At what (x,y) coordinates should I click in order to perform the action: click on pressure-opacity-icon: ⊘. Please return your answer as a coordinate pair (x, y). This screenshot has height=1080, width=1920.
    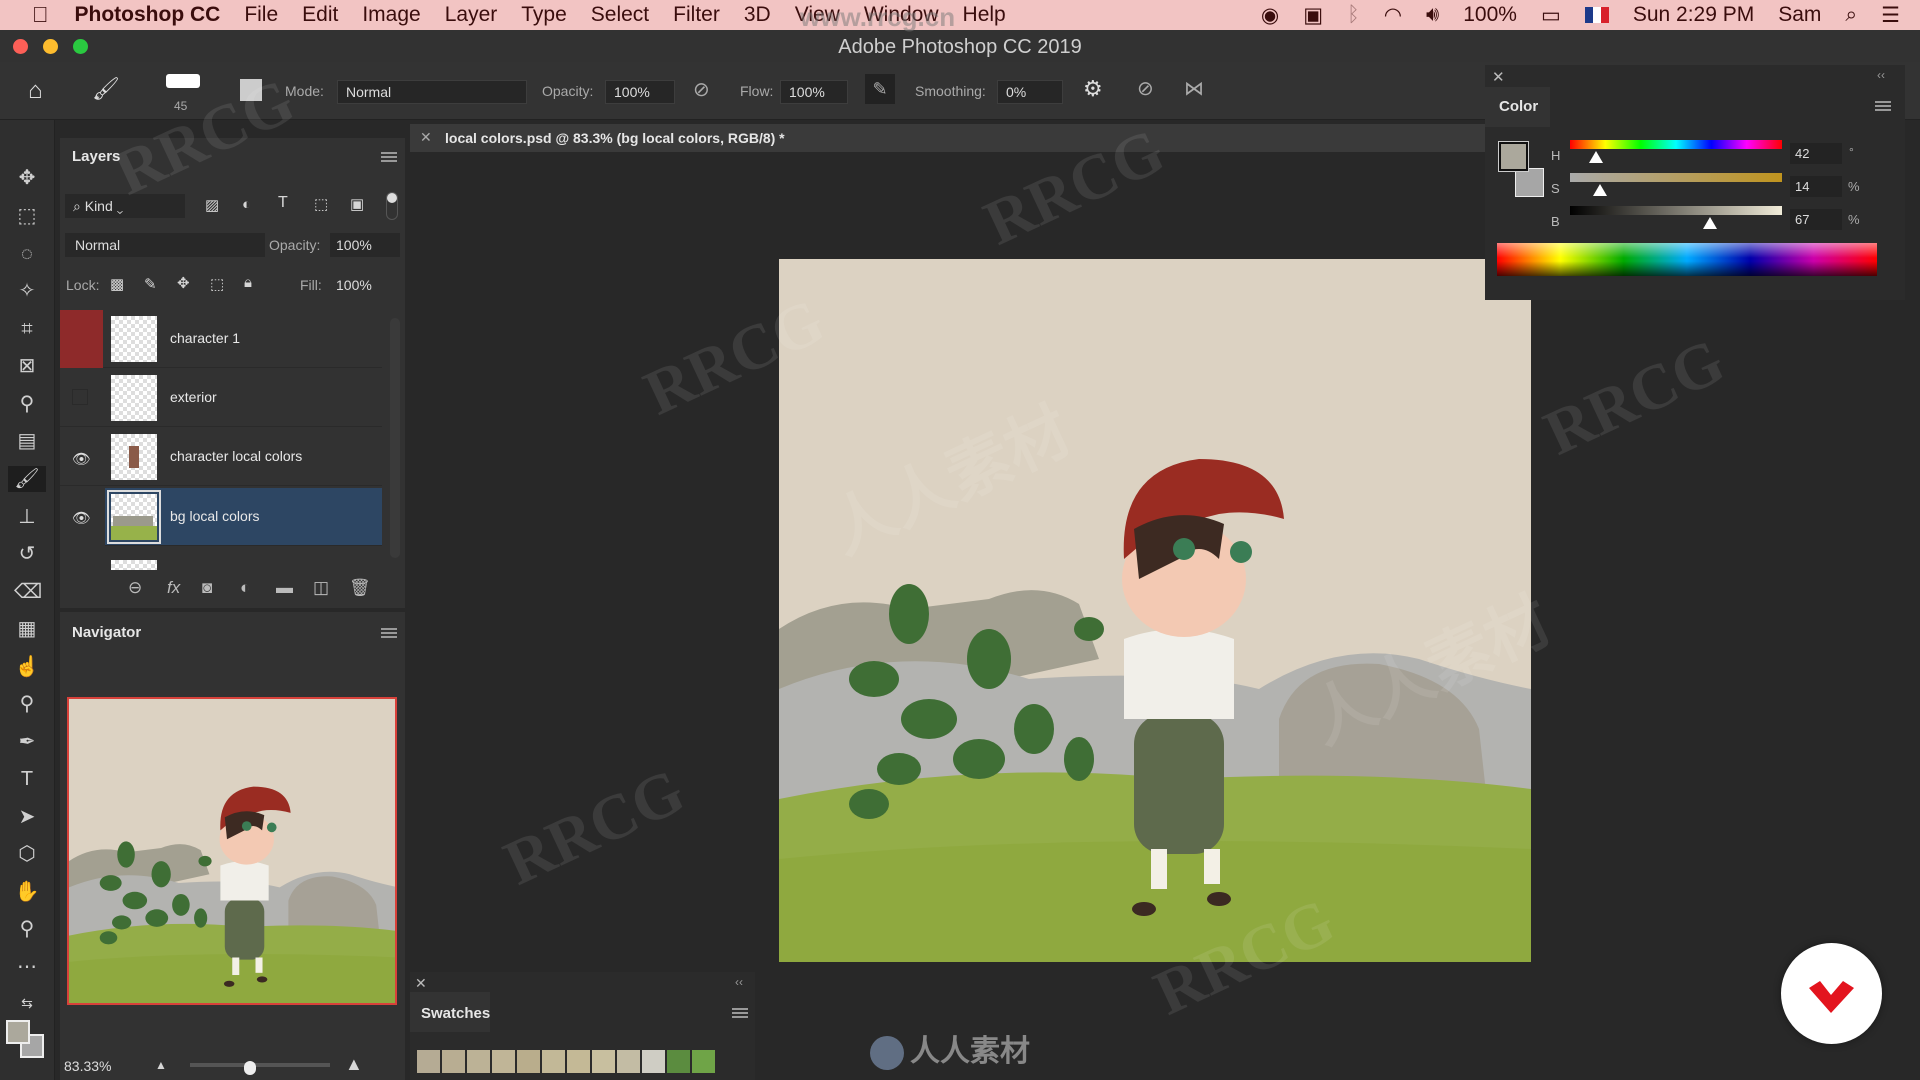
    Looking at the image, I should click on (701, 89).